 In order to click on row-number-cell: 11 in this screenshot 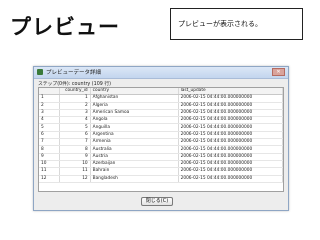, I will do `click(49, 171)`.